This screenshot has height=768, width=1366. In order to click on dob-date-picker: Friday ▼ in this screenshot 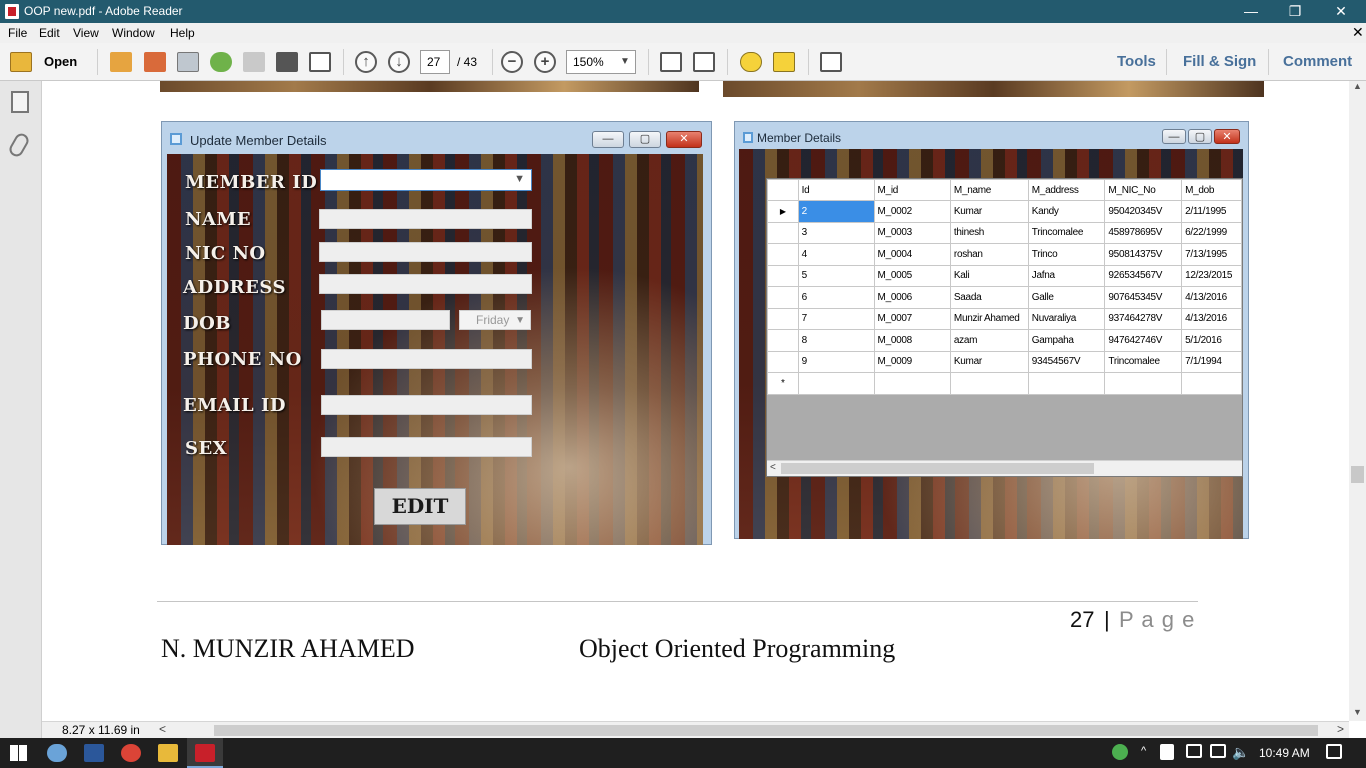, I will do `click(495, 320)`.